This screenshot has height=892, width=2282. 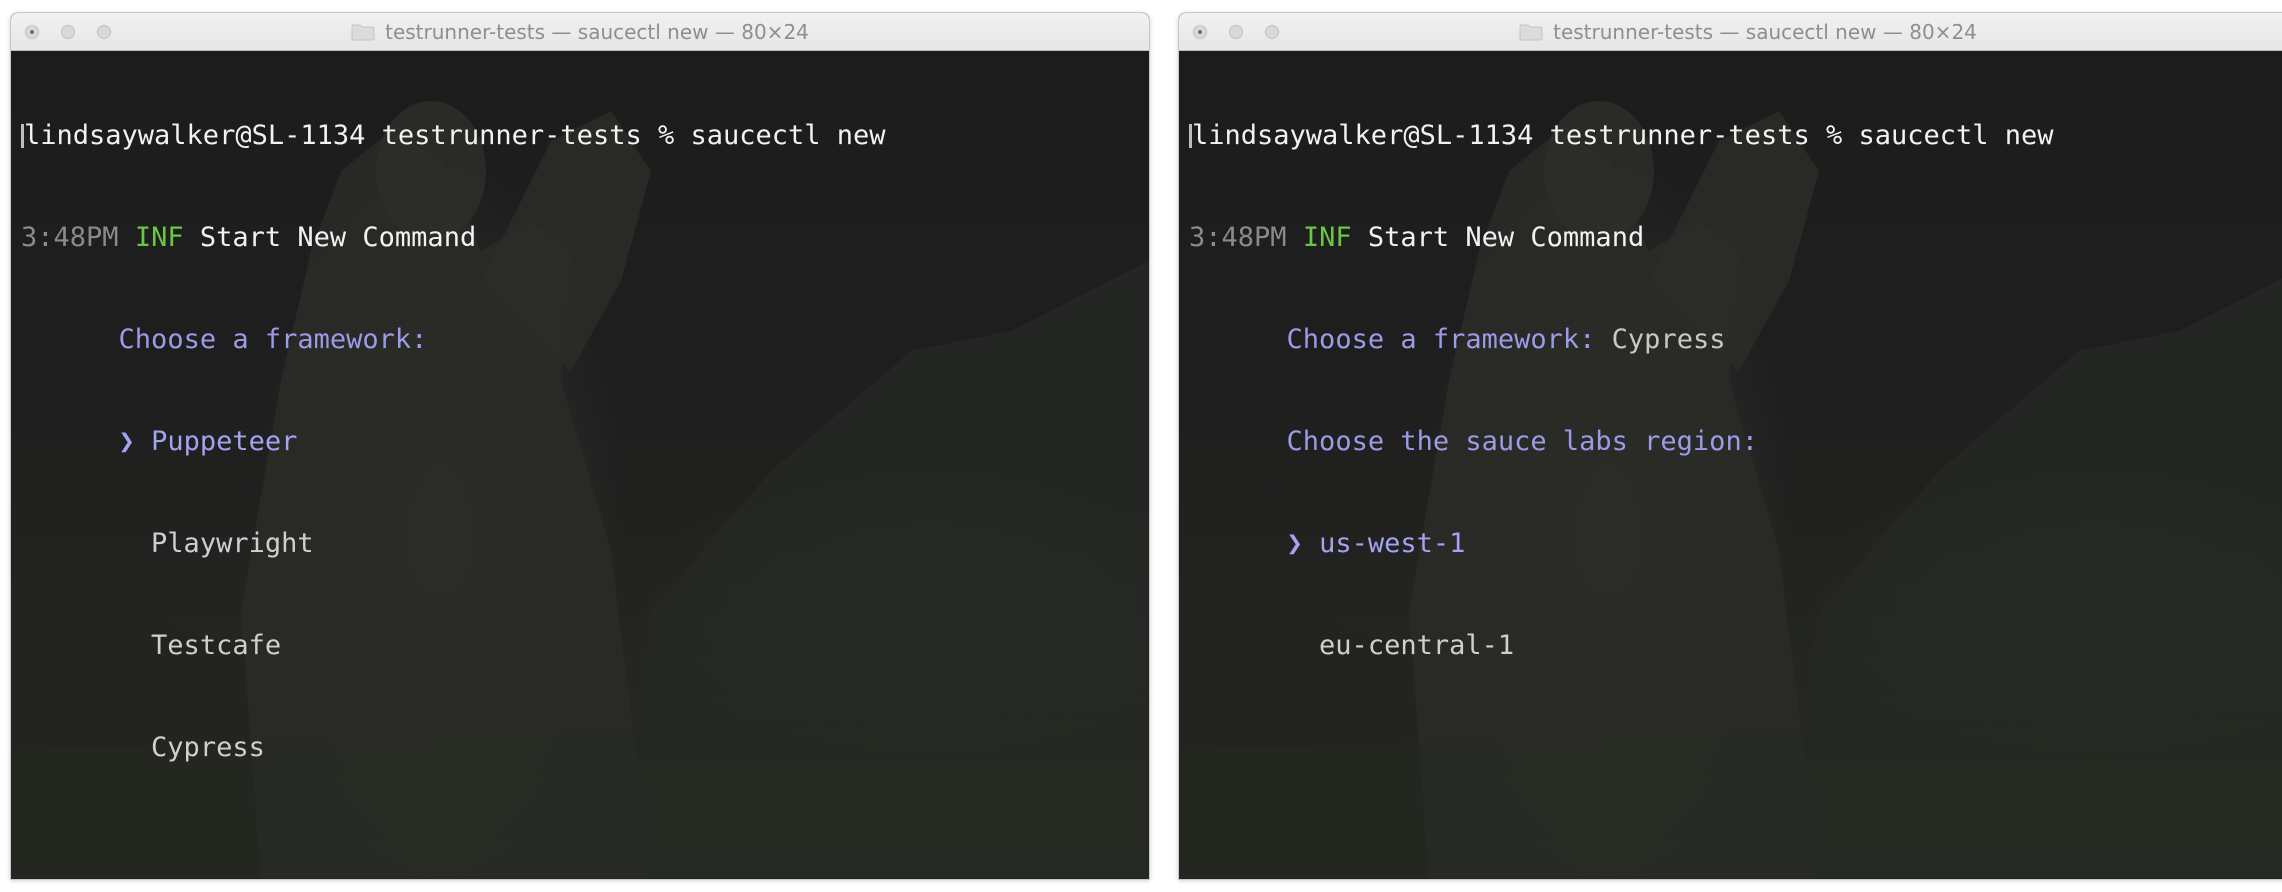 I want to click on option-row: Testcafe, so click(x=585, y=646).